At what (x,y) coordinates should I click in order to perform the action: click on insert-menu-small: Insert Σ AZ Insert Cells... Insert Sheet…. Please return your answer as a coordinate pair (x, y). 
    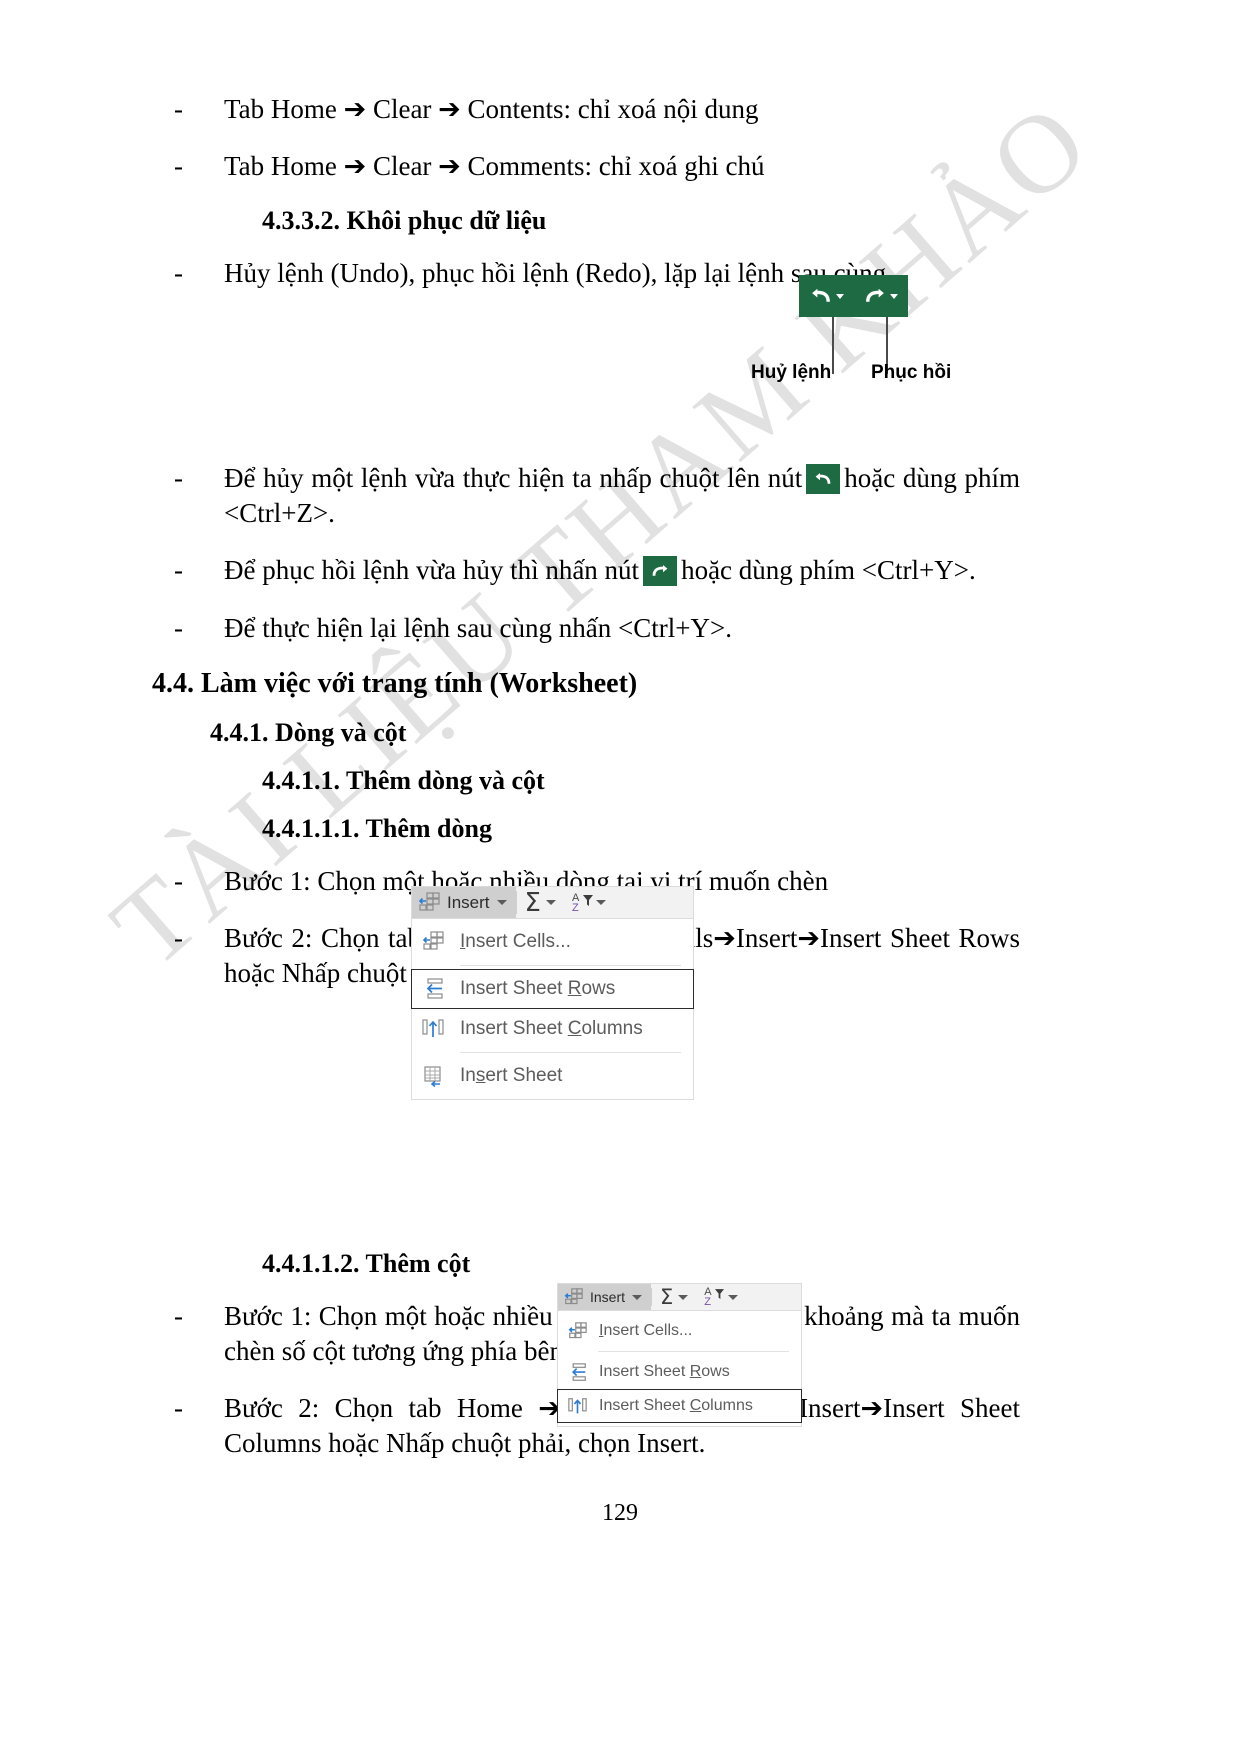
    Looking at the image, I should click on (679, 1355).